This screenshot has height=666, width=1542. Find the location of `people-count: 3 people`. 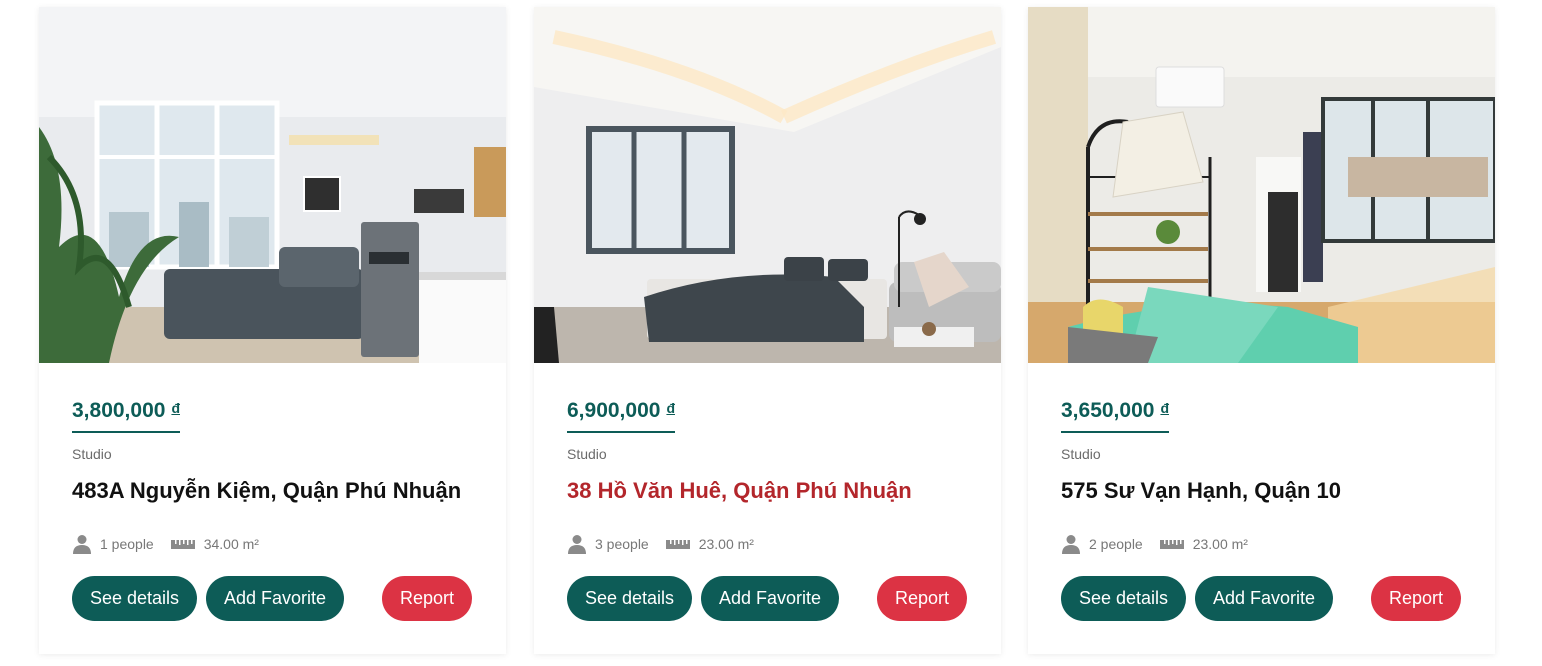

people-count: 3 people is located at coordinates (622, 544).